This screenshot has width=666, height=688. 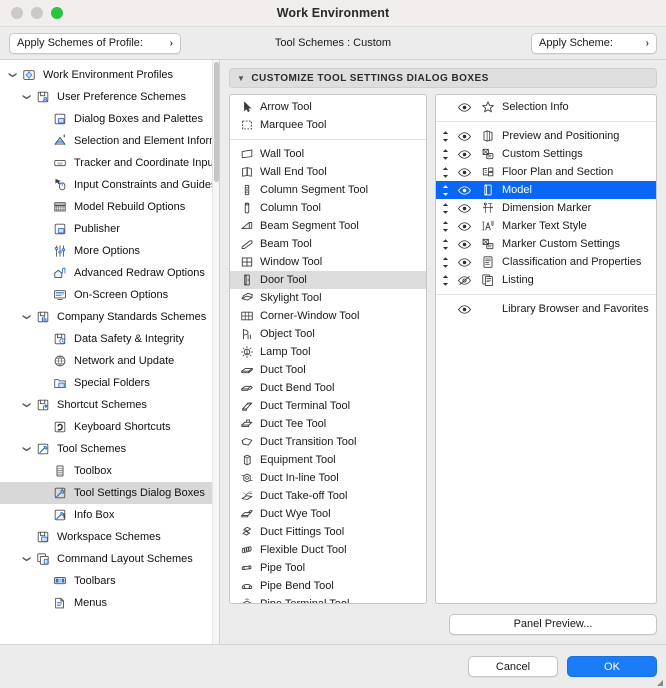 What do you see at coordinates (328, 370) in the screenshot?
I see `tool-list-item: Duct Tool` at bounding box center [328, 370].